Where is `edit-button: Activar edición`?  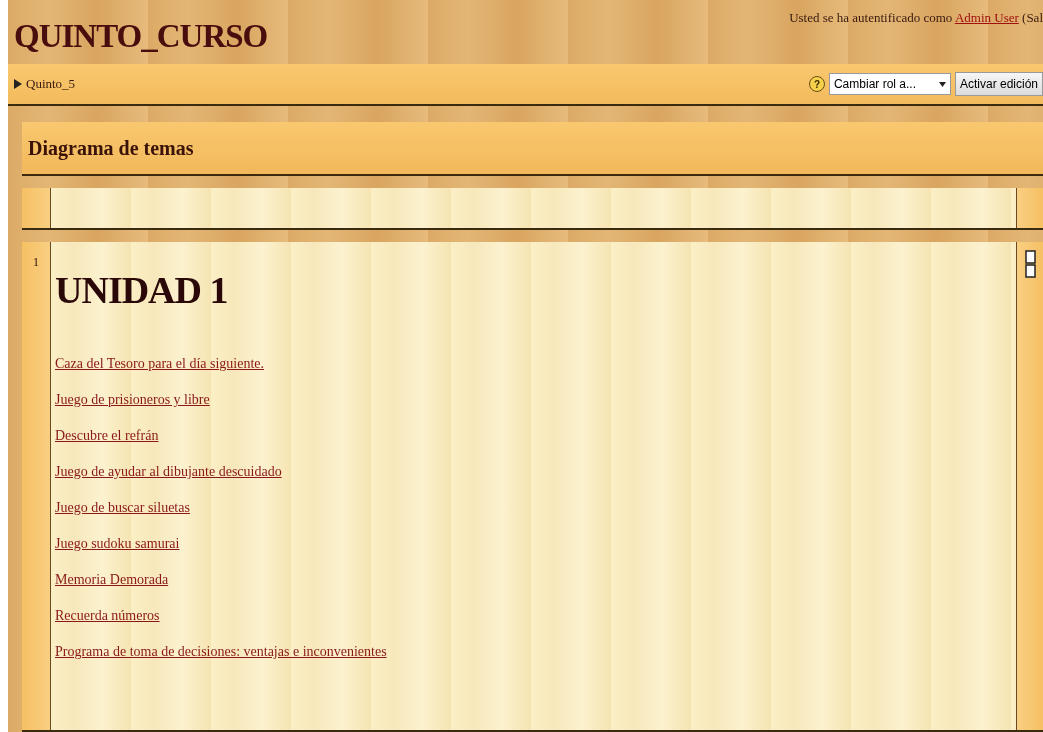 edit-button: Activar edición is located at coordinates (998, 84).